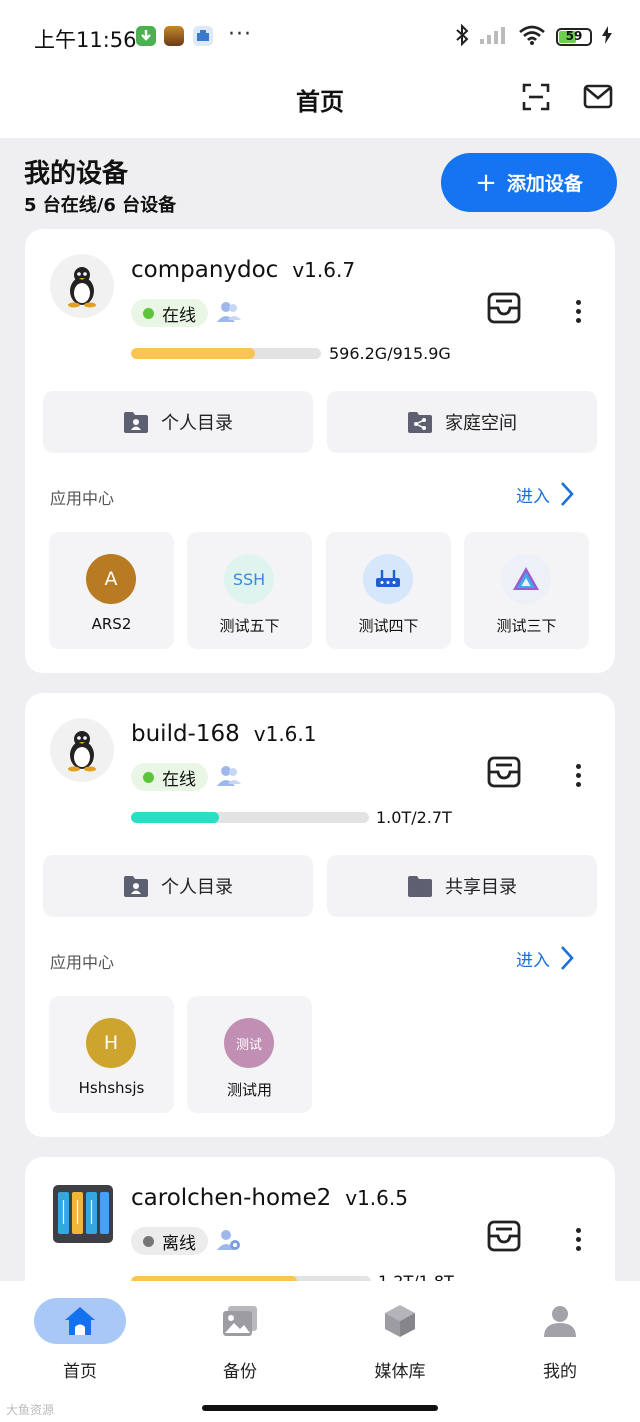  I want to click on offline-dot-icon, so click(148, 1241).